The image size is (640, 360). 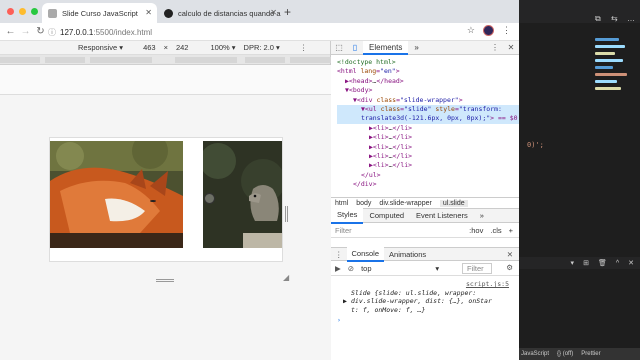 What do you see at coordinates (386, 47) in the screenshot?
I see `tab-elements: Elements` at bounding box center [386, 47].